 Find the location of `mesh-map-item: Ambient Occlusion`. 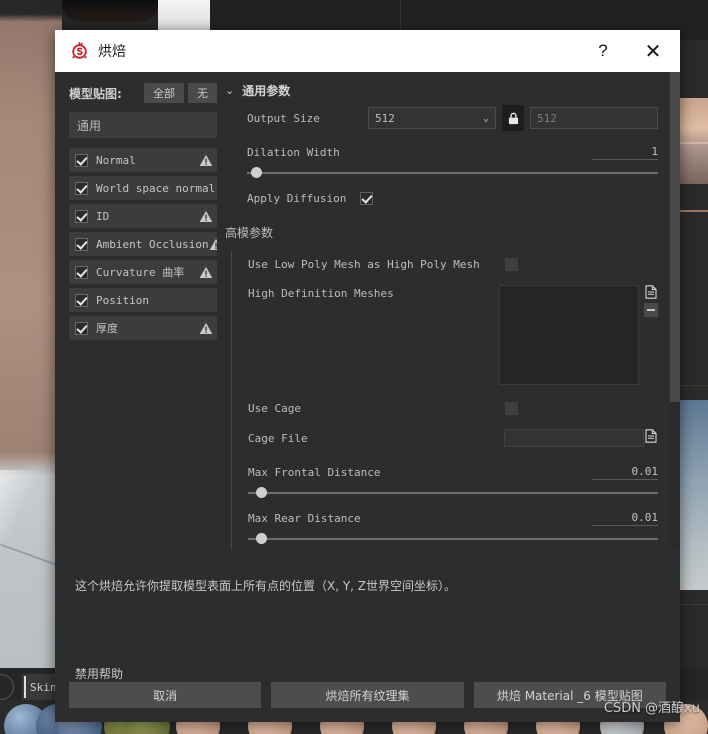

mesh-map-item: Ambient Occlusion is located at coordinates (145, 244).